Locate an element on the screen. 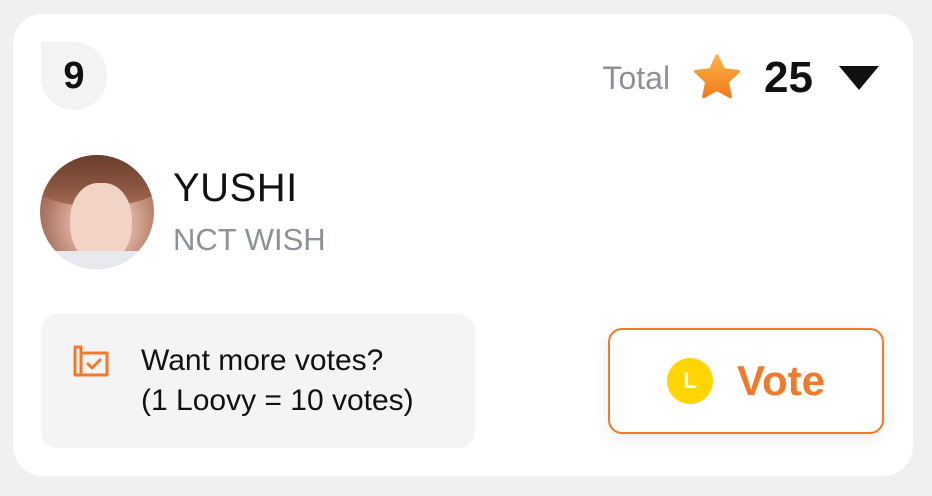 Image resolution: width=932 pixels, height=496 pixels. coin-letter: L is located at coordinates (690, 380).